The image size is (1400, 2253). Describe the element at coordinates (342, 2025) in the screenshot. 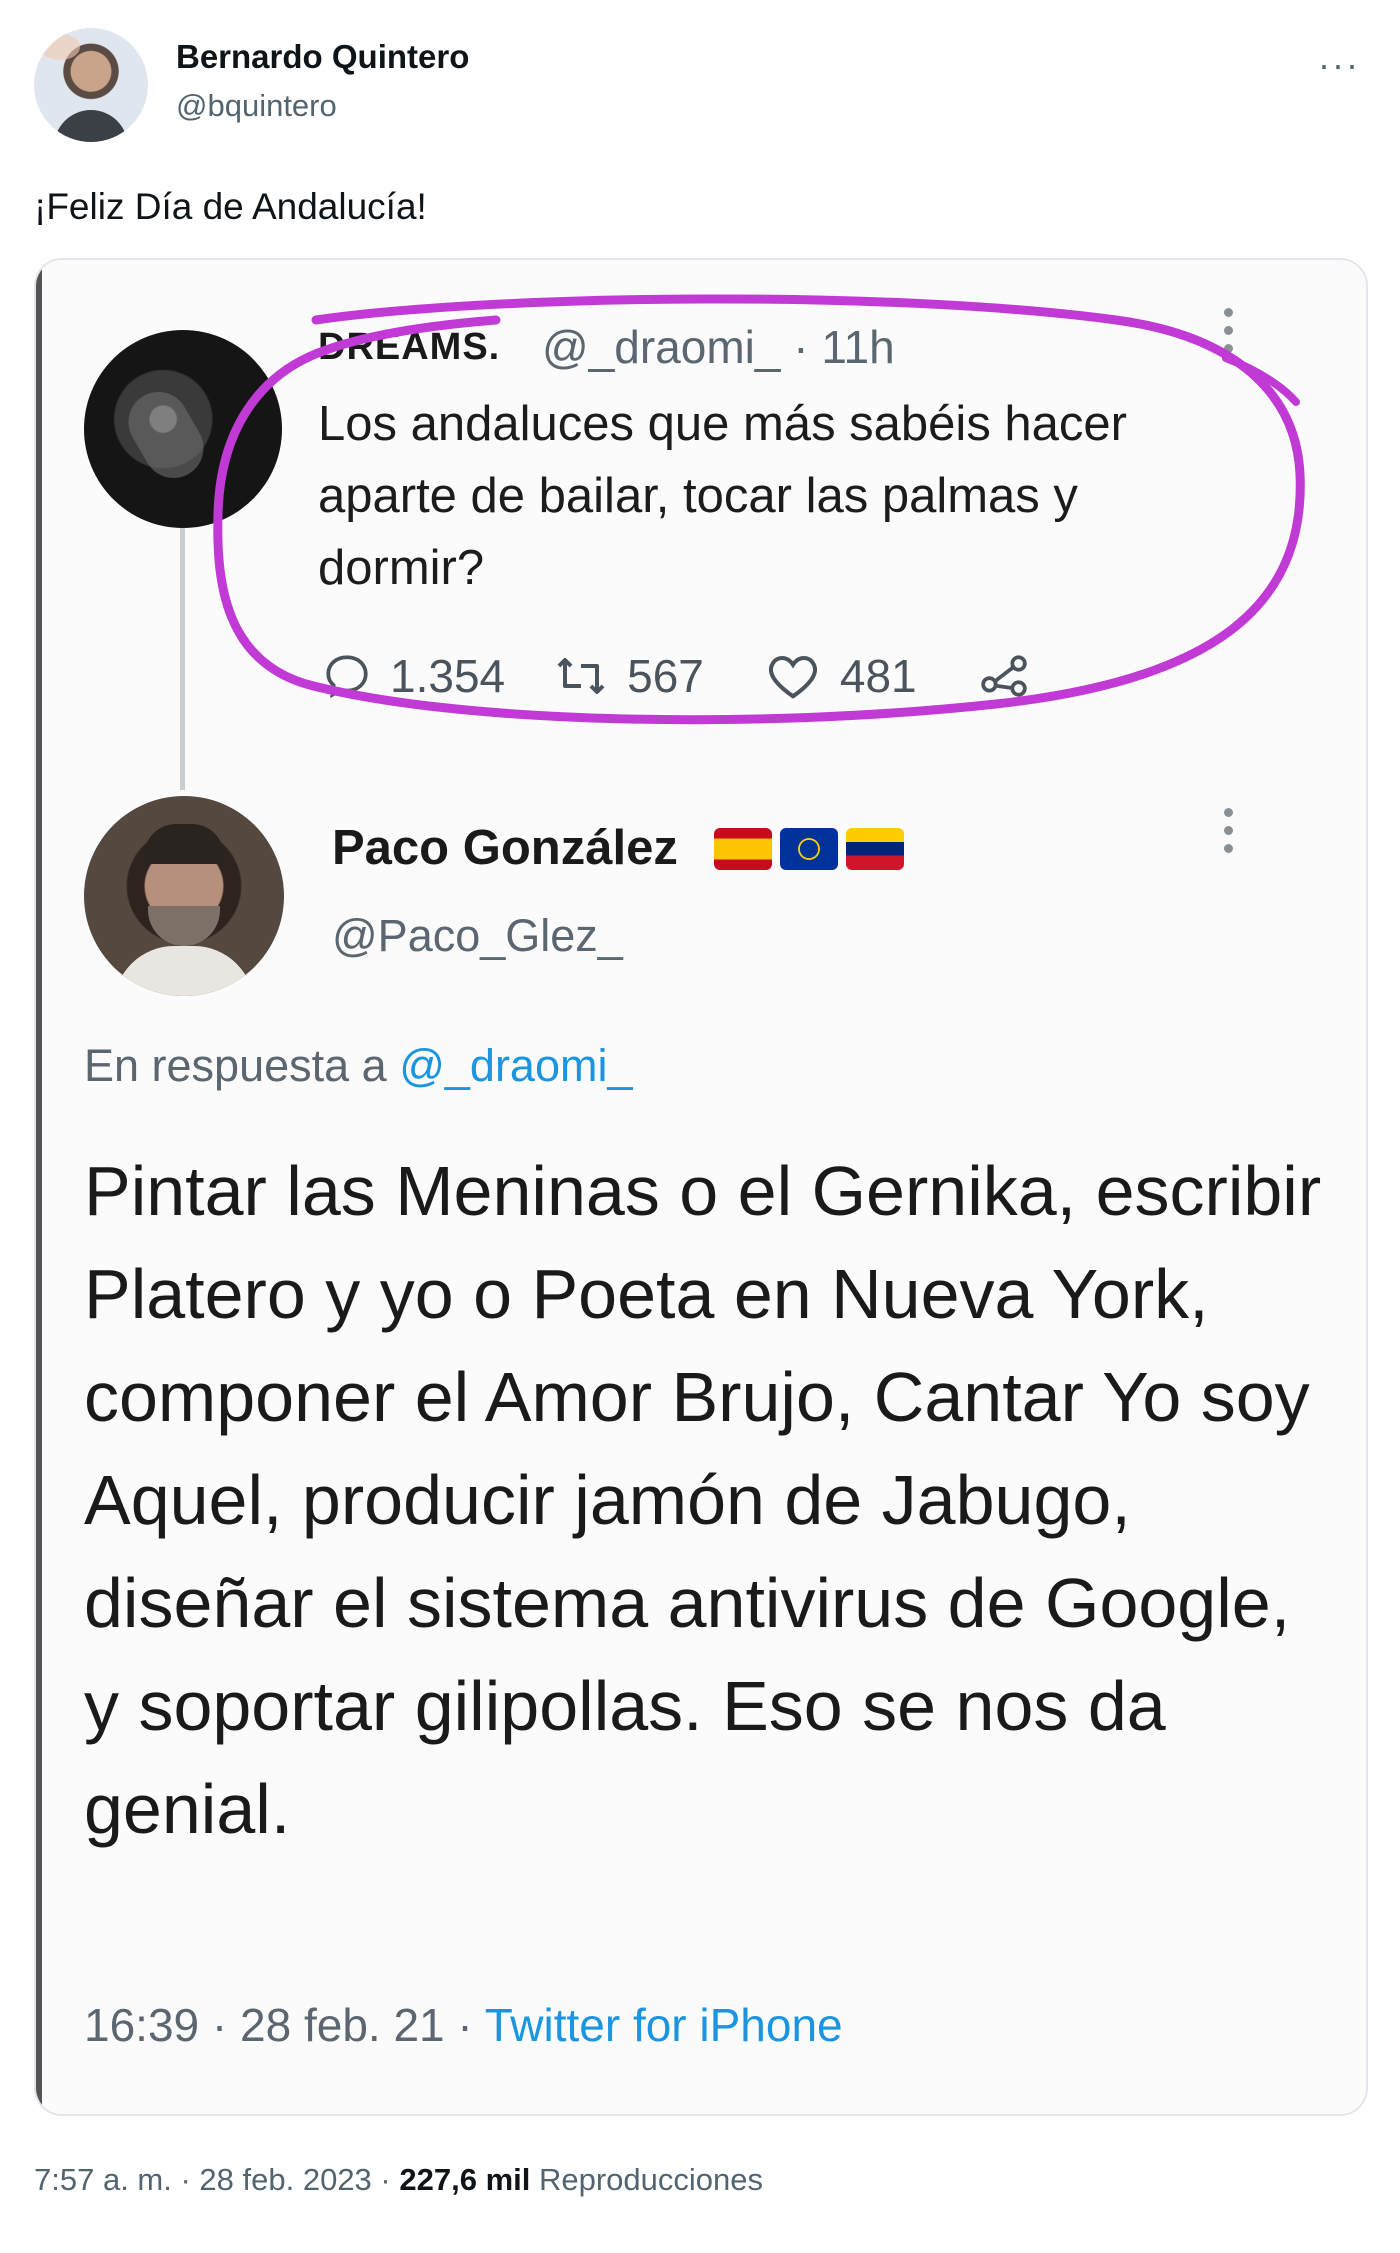

I see `reply-date: 28 feb. 21` at that location.